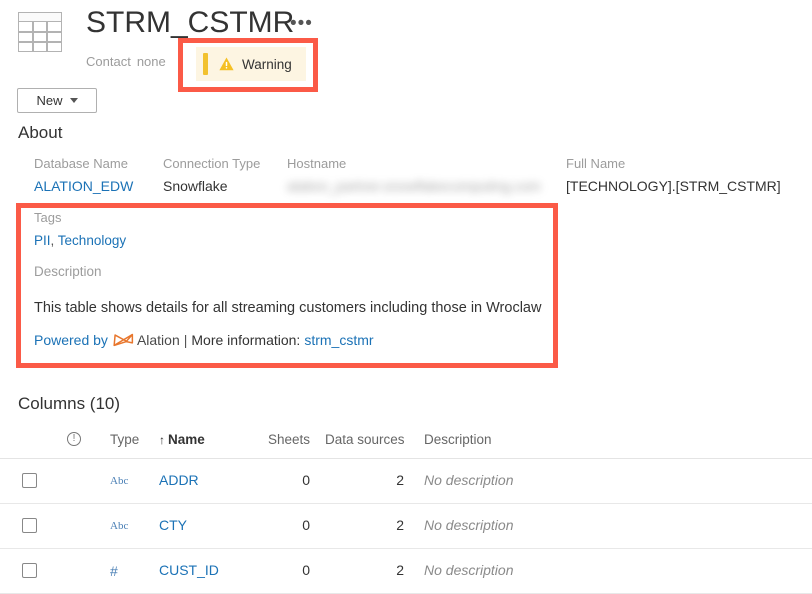  Describe the element at coordinates (365, 439) in the screenshot. I see `column-header-data-sources: Data sources` at that location.